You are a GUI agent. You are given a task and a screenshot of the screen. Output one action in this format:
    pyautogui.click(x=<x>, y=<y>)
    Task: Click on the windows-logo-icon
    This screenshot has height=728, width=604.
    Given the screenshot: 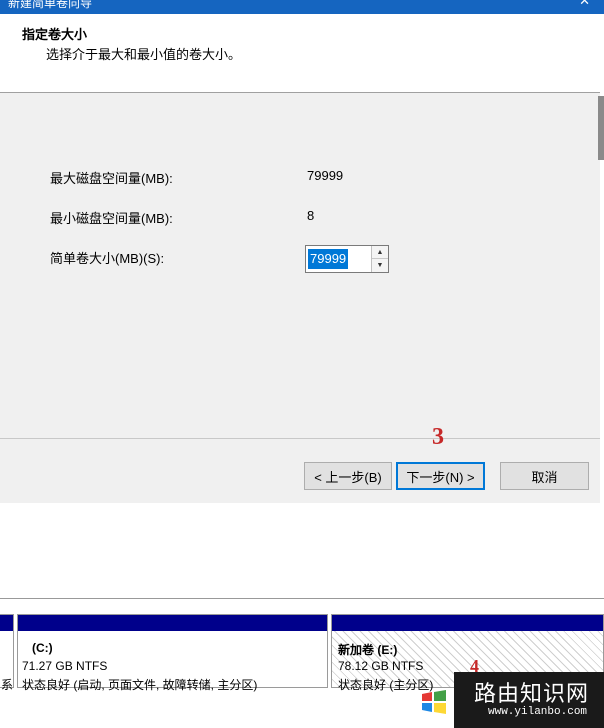 What is the action you would take?
    pyautogui.click(x=434, y=702)
    